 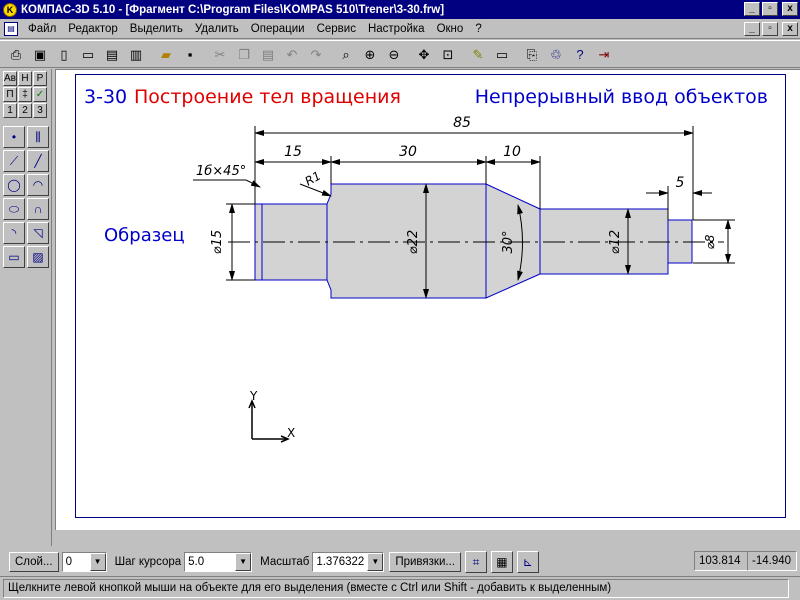 I want to click on axis-x-label: X, so click(x=291, y=433).